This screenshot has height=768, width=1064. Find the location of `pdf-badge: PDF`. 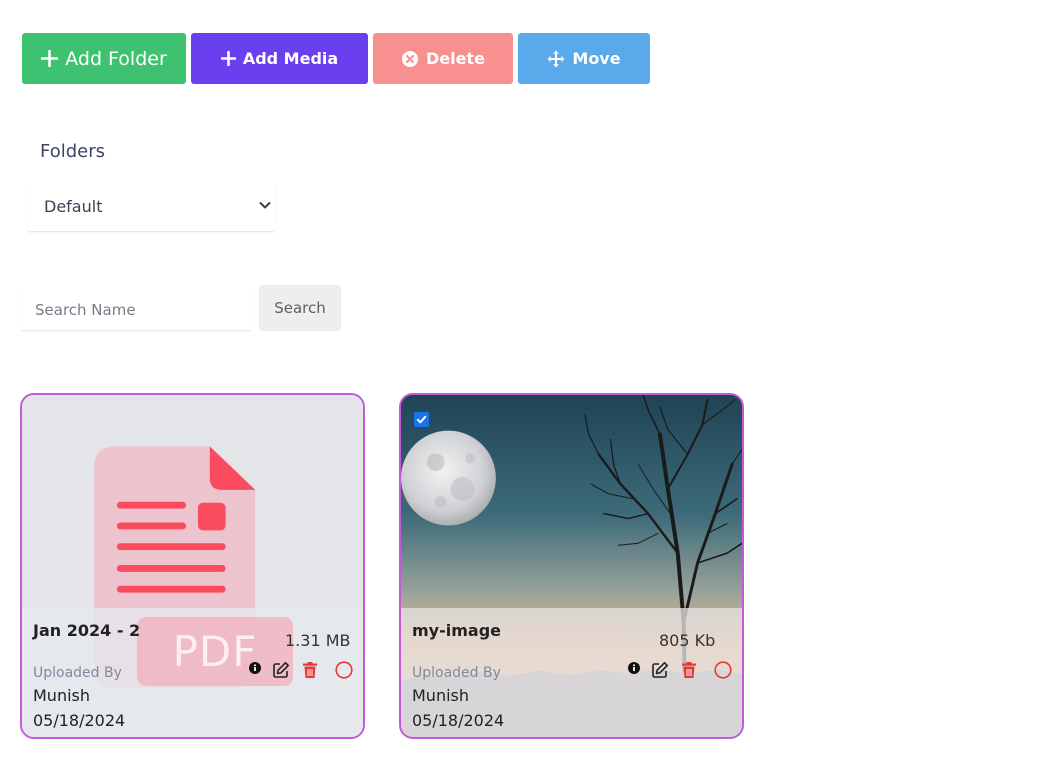

pdf-badge: PDF is located at coordinates (215, 651).